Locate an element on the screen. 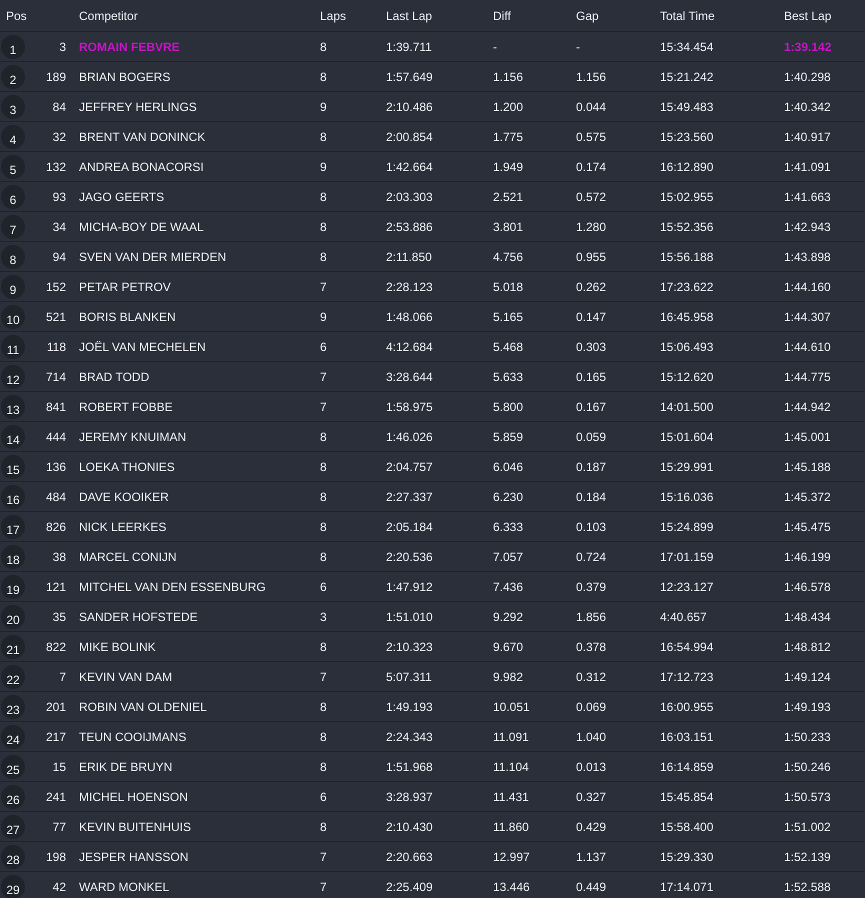 This screenshot has width=865, height=898. table-cell-text: 1:44.160 is located at coordinates (808, 287).